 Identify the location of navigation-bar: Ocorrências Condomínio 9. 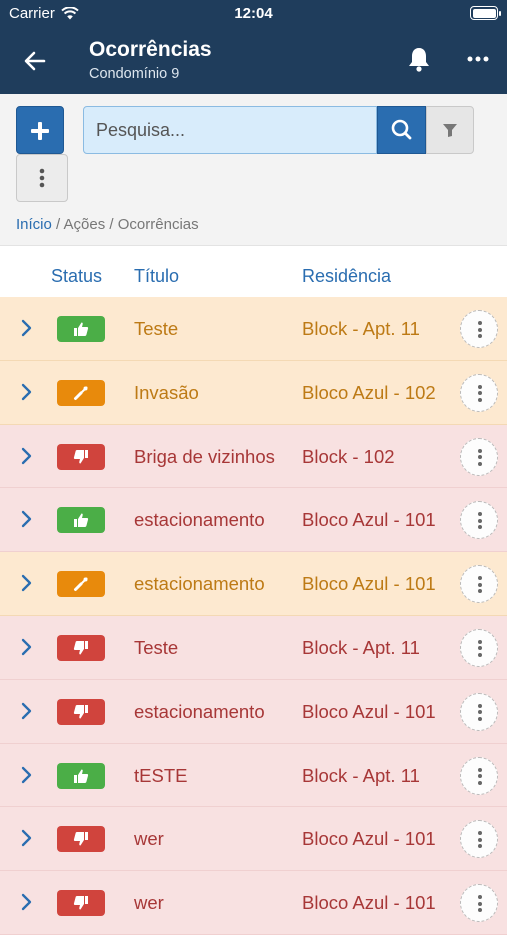
(253, 61).